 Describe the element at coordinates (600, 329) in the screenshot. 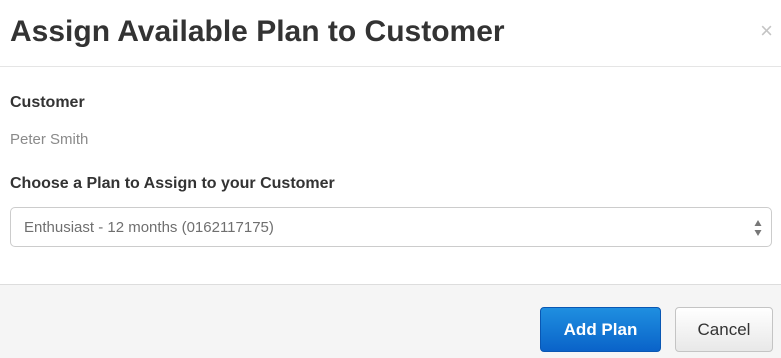

I see `add-plan-button: Add Plan` at that location.